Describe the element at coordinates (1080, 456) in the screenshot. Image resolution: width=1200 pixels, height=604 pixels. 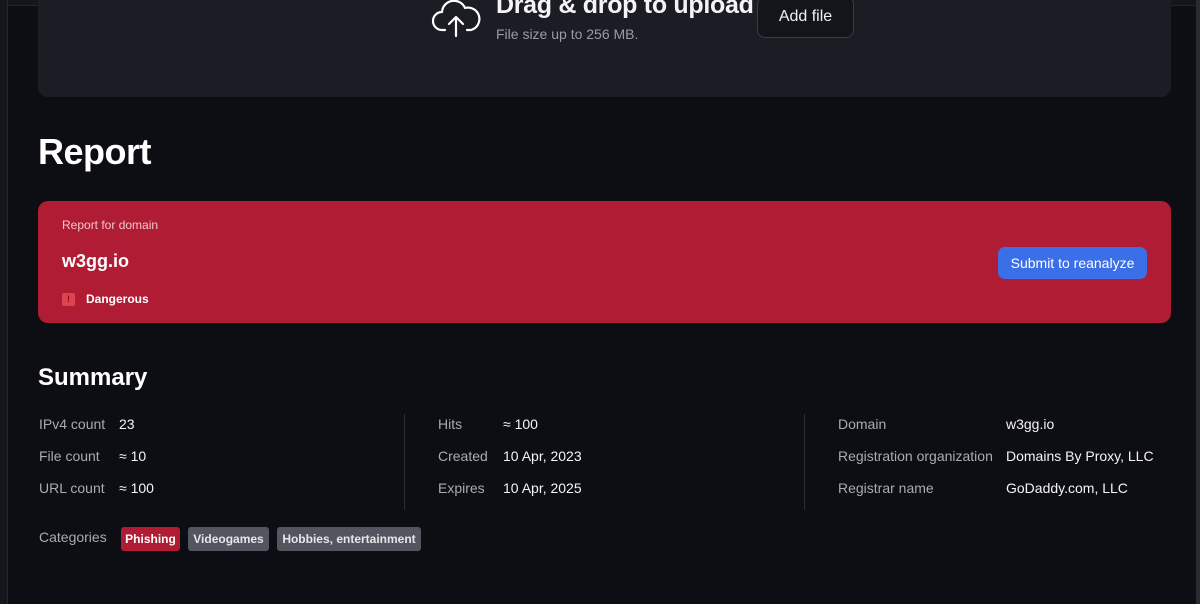
I see `registration-organization-value: Domains By Proxy, LLC` at that location.